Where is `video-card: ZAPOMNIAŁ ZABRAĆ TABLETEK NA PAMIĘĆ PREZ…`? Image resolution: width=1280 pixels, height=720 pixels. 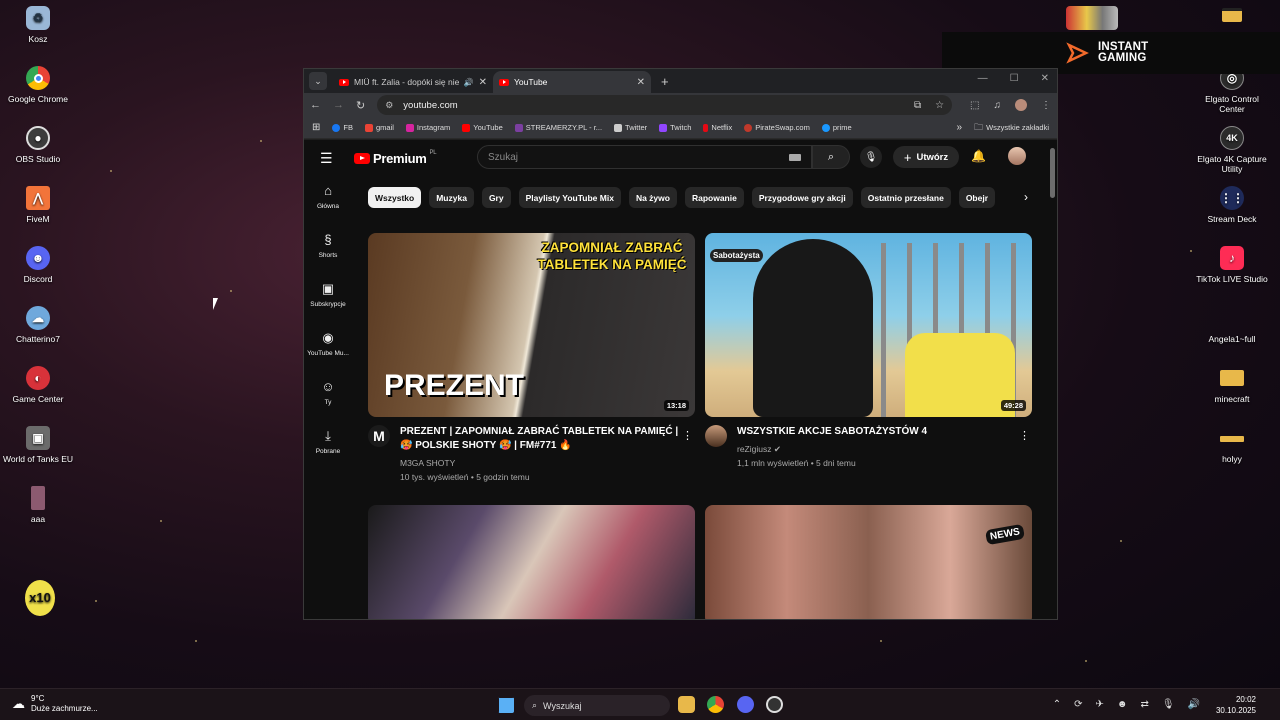
video-card: ZAPOMNIAŁ ZABRAĆ TABLETEK NA PAMIĘĆ PREZ… is located at coordinates (531, 358).